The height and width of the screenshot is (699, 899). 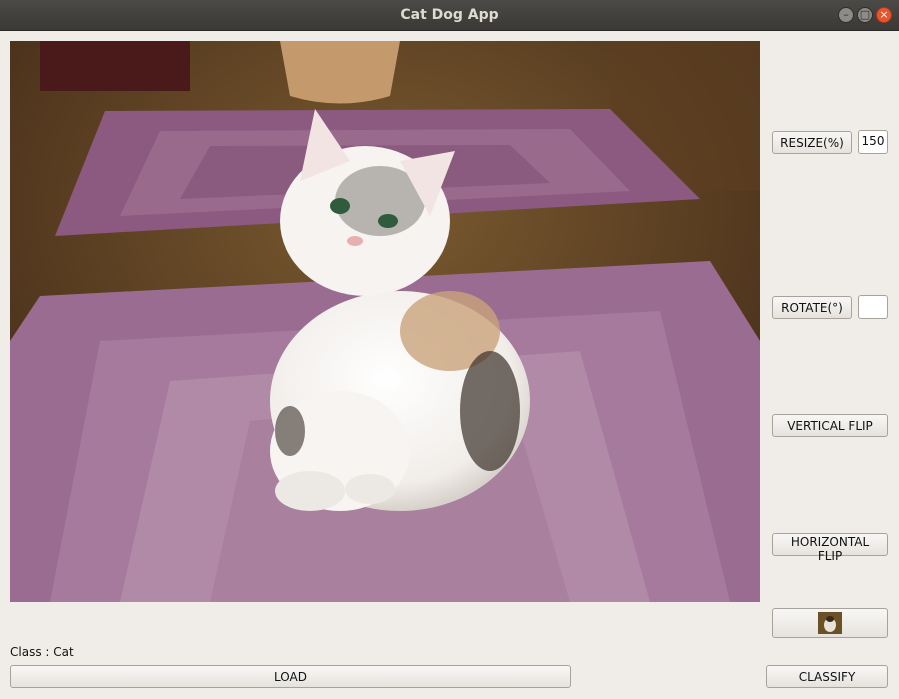 I want to click on window-title: Cat Dog App, so click(x=449, y=15).